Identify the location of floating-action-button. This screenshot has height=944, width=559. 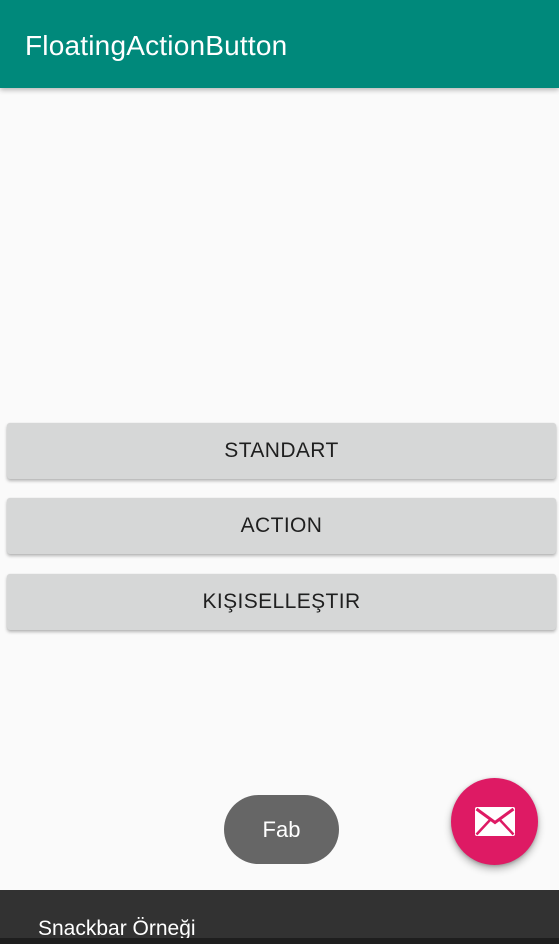
(494, 821).